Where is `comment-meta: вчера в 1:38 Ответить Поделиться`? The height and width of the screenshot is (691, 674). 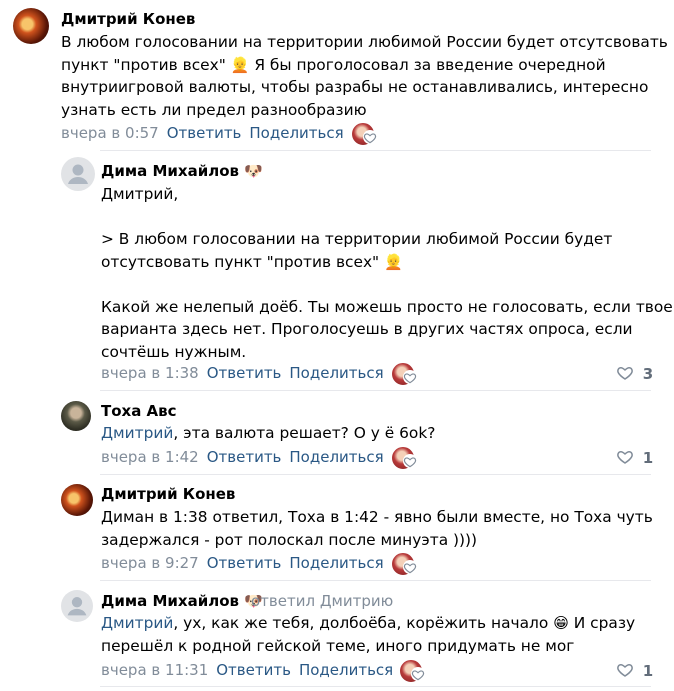
comment-meta: вчера в 1:38 Ответить Поделиться is located at coordinates (242, 373).